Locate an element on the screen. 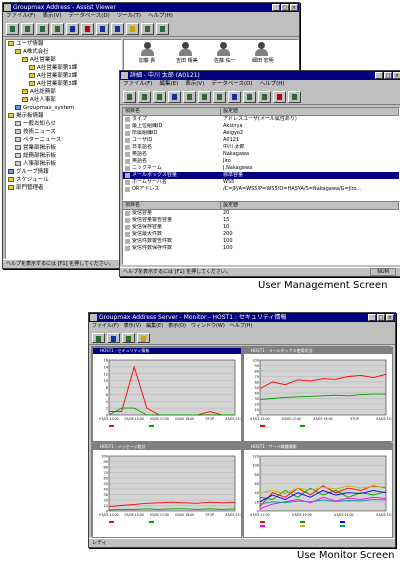 The width and height of the screenshot is (400, 566). tree-node: 人事部掲示板 is located at coordinates (63, 164).